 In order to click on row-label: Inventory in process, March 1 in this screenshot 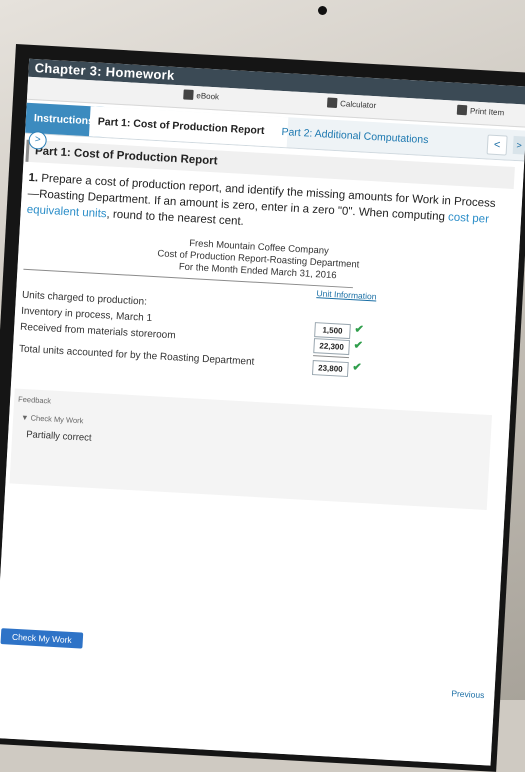, I will do `click(86, 315)`.